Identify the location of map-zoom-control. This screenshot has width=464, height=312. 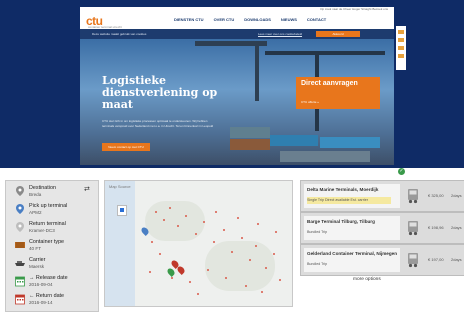
(122, 210).